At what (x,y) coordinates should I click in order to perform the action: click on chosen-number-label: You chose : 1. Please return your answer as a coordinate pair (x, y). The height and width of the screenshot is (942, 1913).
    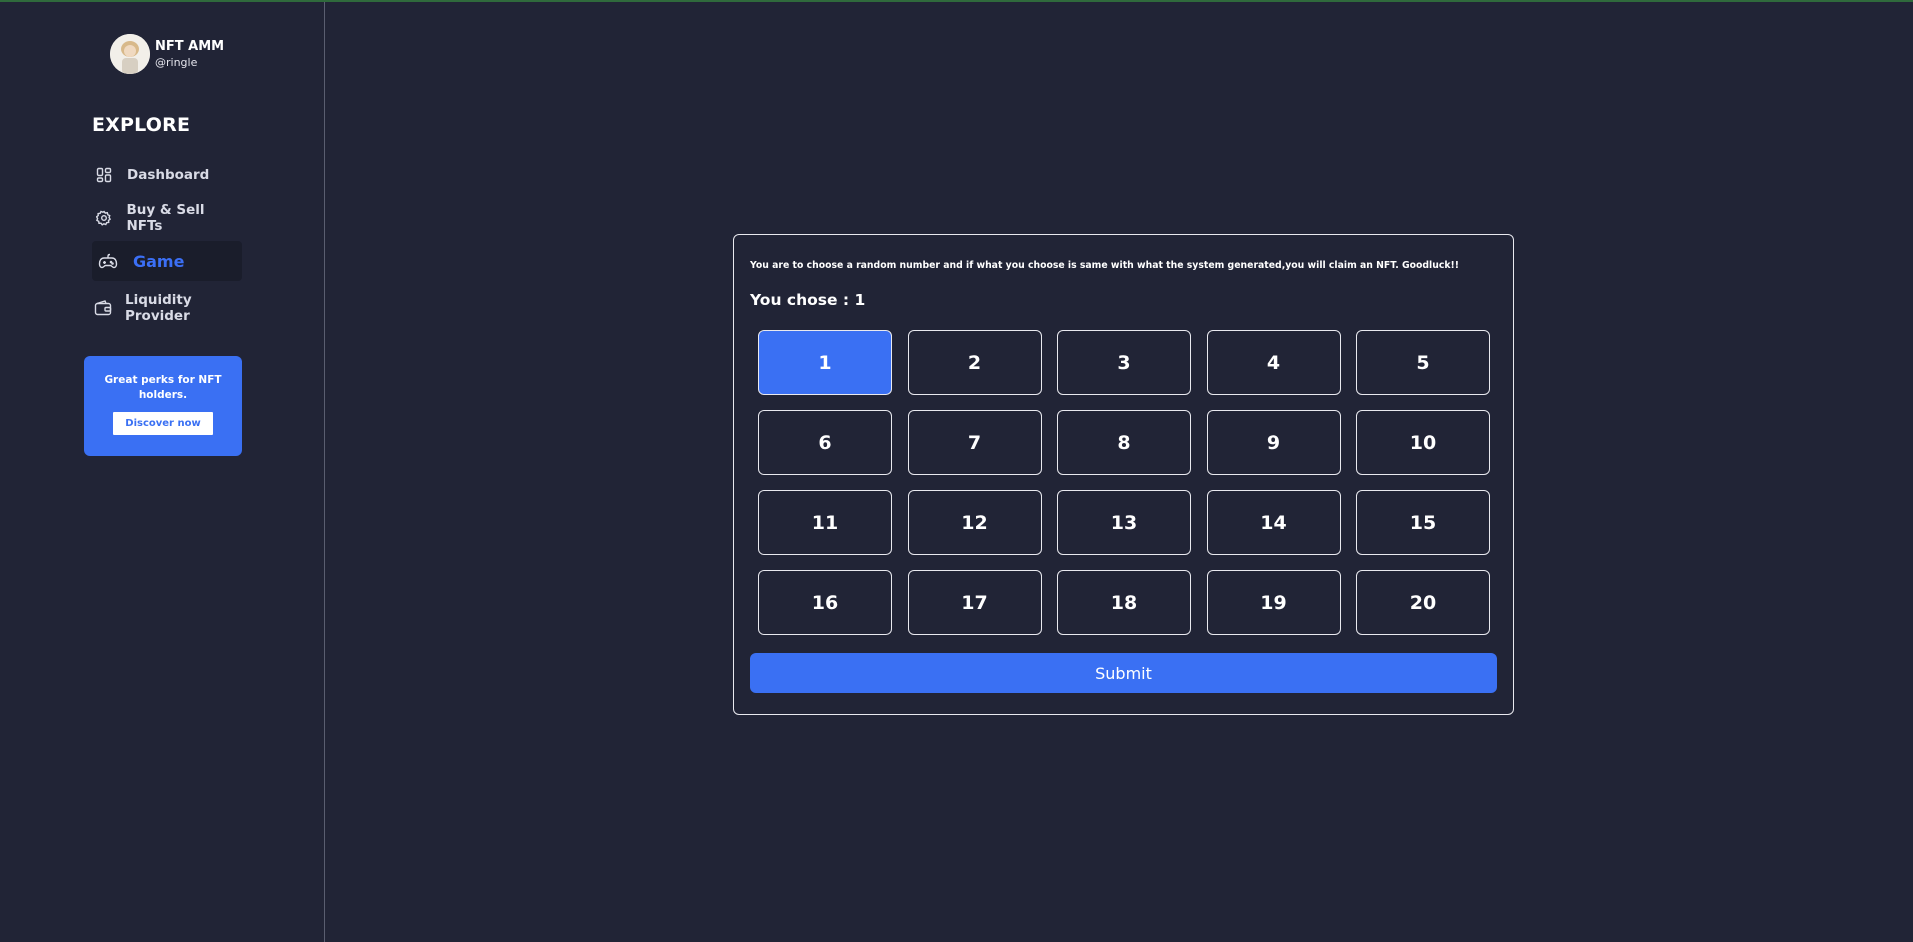
    Looking at the image, I should click on (808, 300).